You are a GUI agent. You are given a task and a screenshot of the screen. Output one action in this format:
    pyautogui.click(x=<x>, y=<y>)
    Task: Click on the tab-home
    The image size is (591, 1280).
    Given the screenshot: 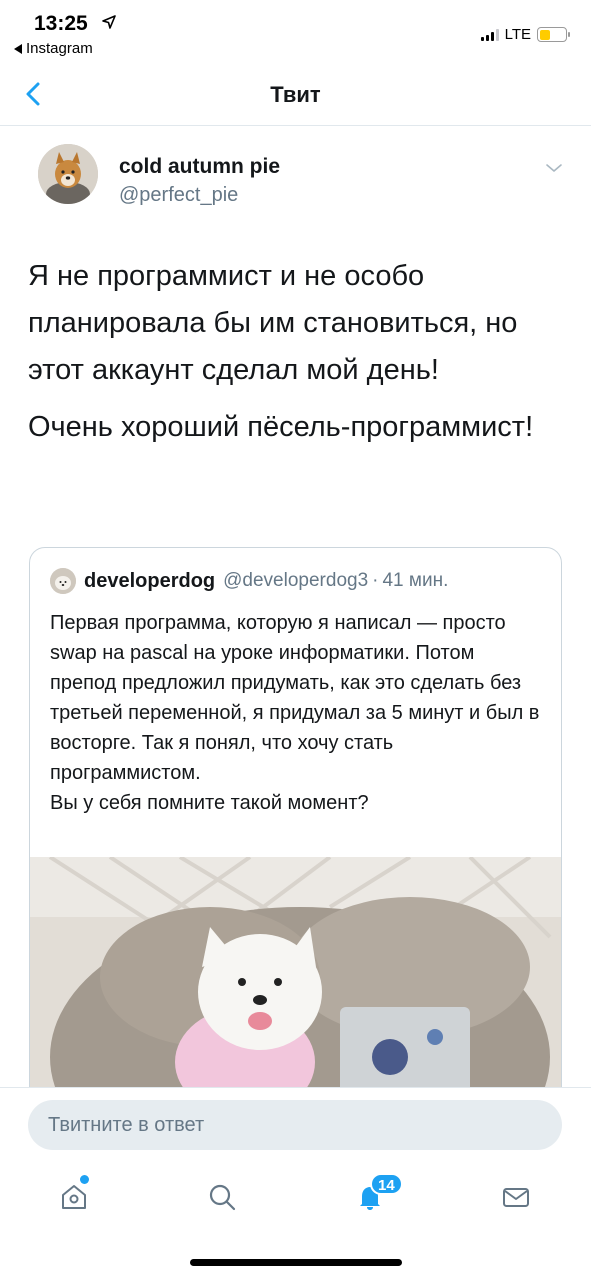 What is the action you would take?
    pyautogui.click(x=78, y=1196)
    